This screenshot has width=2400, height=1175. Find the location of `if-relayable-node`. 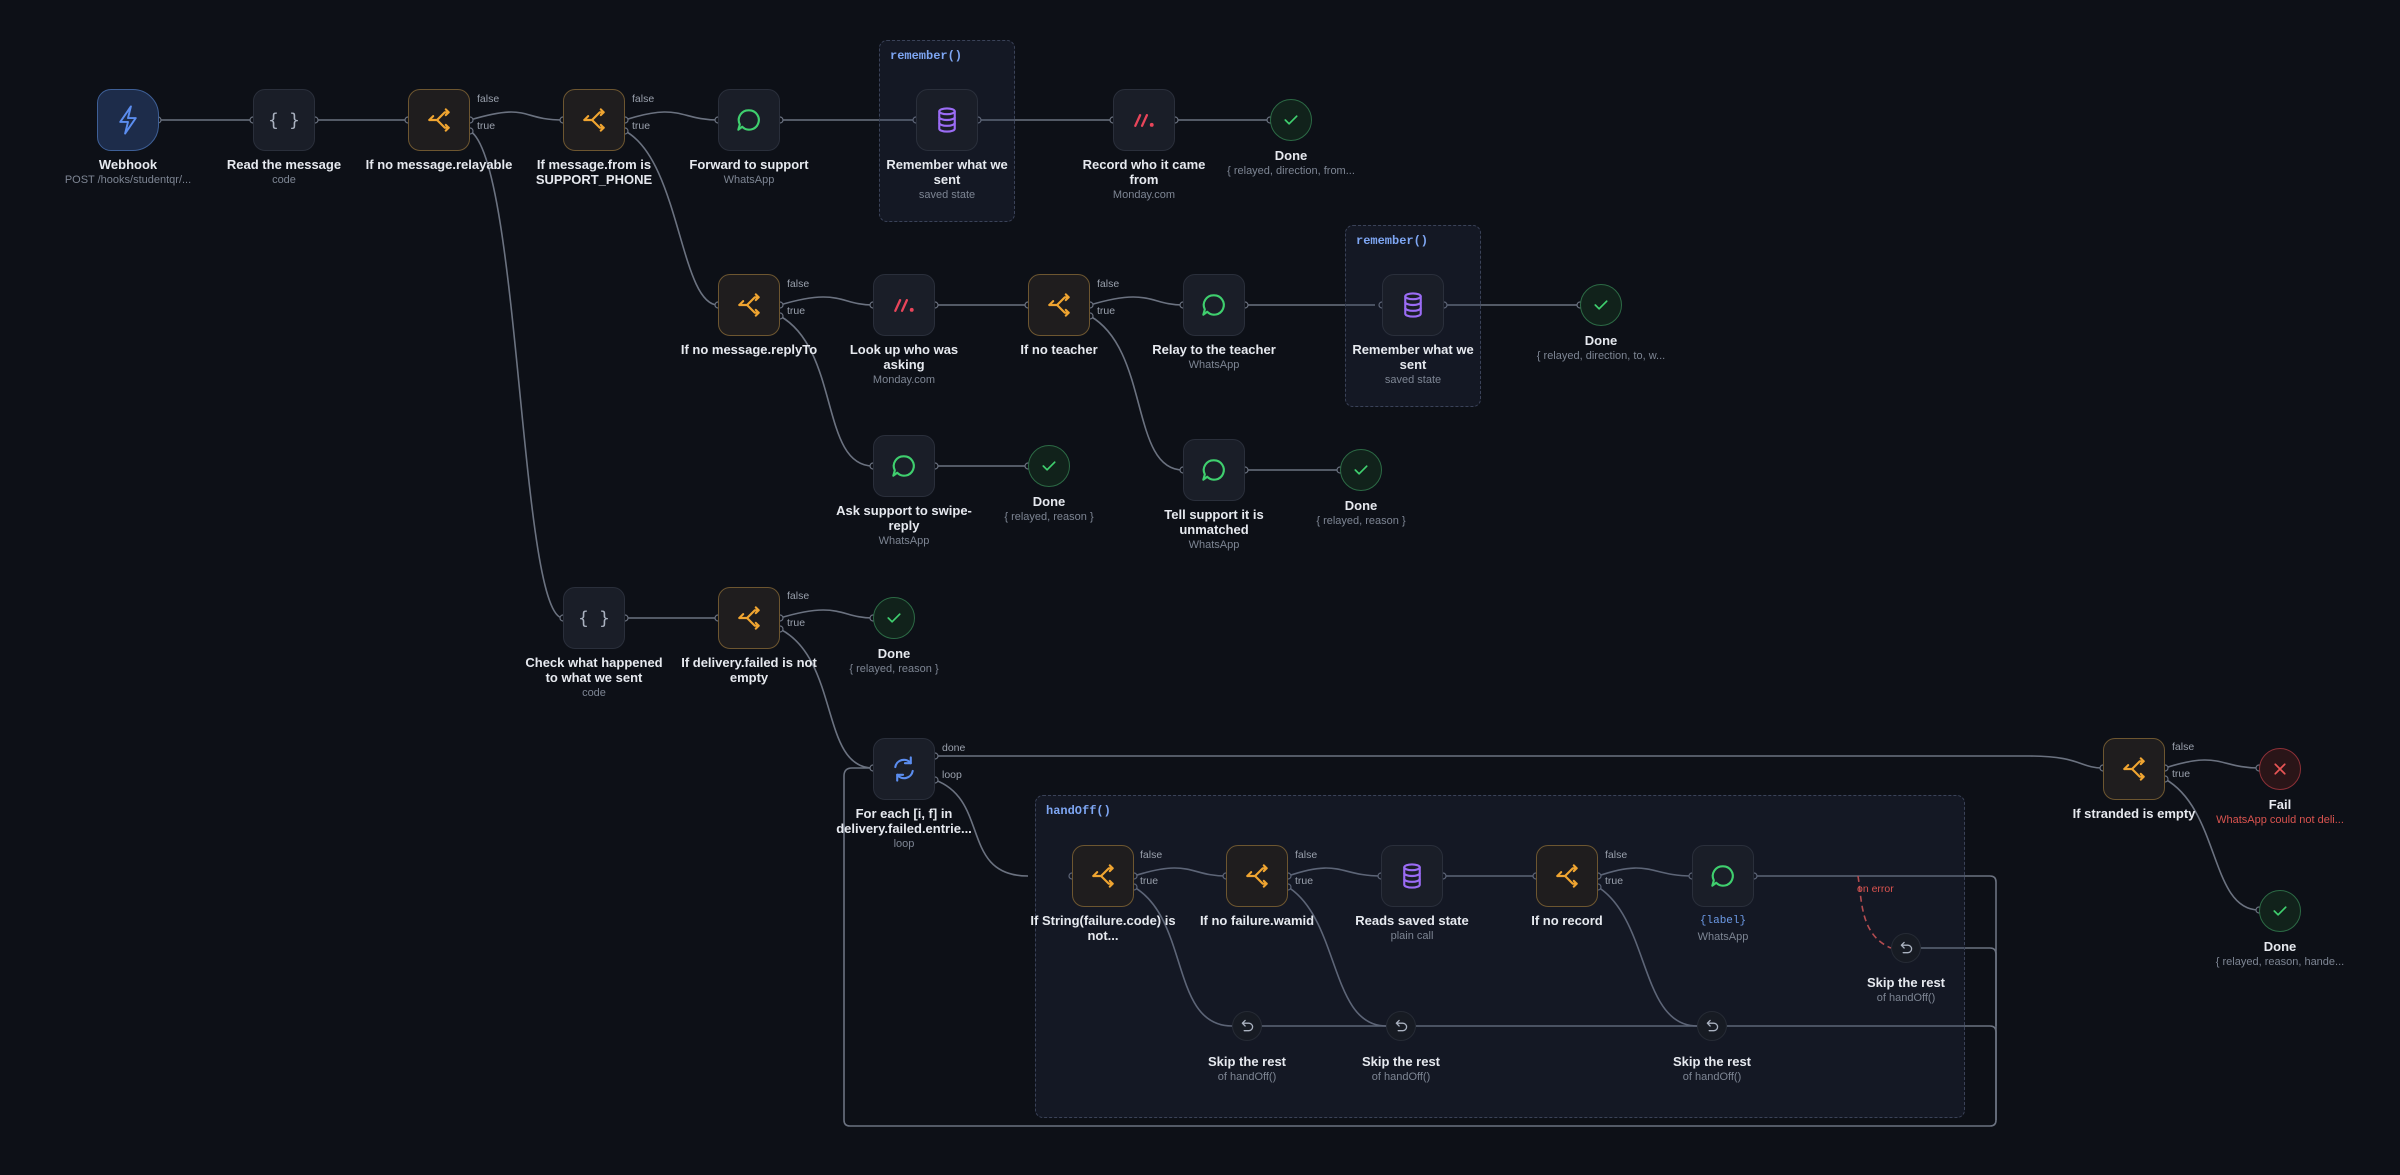

if-relayable-node is located at coordinates (439, 120).